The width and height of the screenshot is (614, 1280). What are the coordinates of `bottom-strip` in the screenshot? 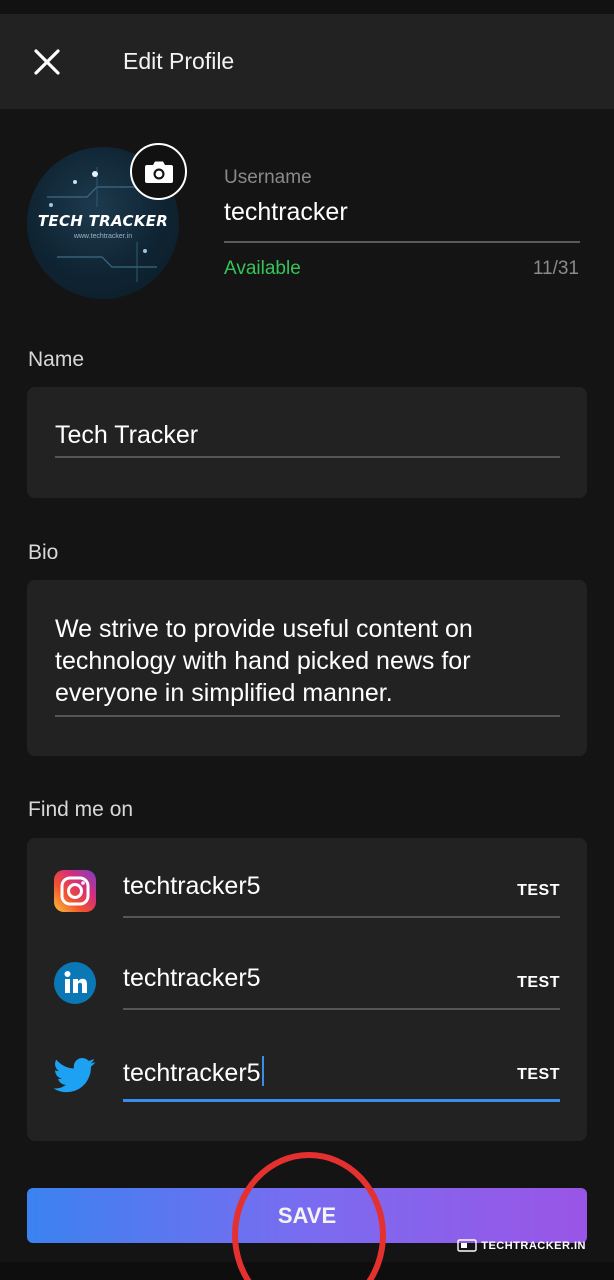 It's located at (307, 1271).